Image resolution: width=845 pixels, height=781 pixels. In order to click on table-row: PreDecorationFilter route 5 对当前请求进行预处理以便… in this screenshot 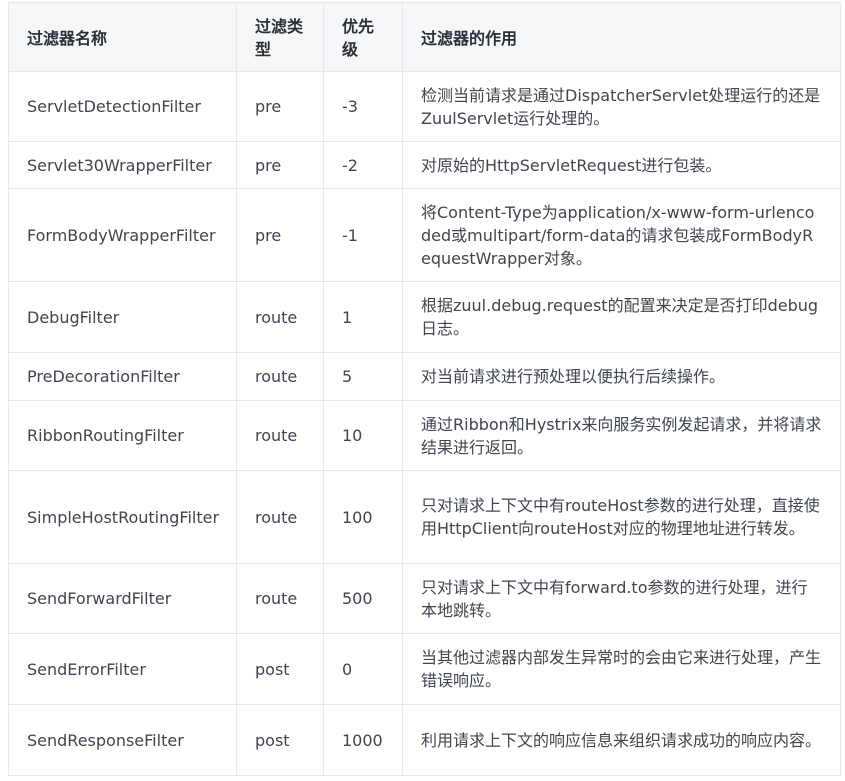, I will do `click(424, 376)`.